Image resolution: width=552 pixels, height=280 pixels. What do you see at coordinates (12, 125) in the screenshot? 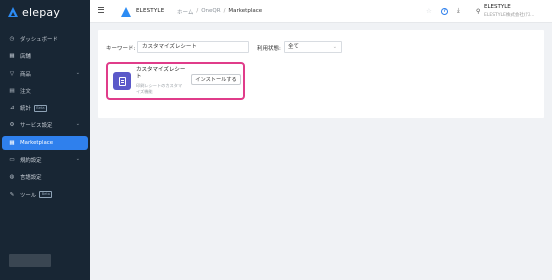
I see `settings-icon: ⚙` at bounding box center [12, 125].